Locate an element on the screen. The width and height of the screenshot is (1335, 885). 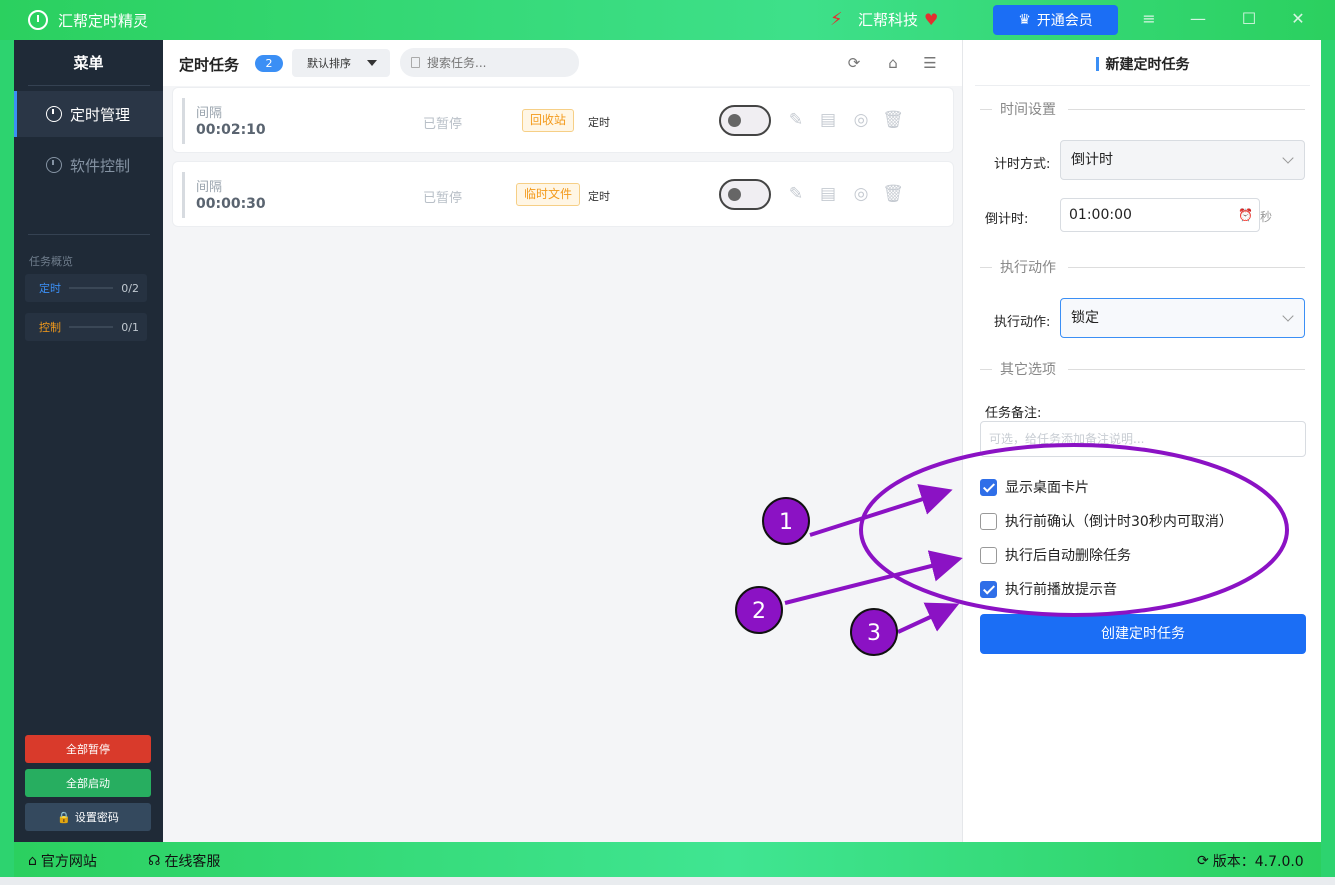
task-list-header: 定时任务 2 默认排序 ⟳ ⌂ ☰ is located at coordinates (562, 63).